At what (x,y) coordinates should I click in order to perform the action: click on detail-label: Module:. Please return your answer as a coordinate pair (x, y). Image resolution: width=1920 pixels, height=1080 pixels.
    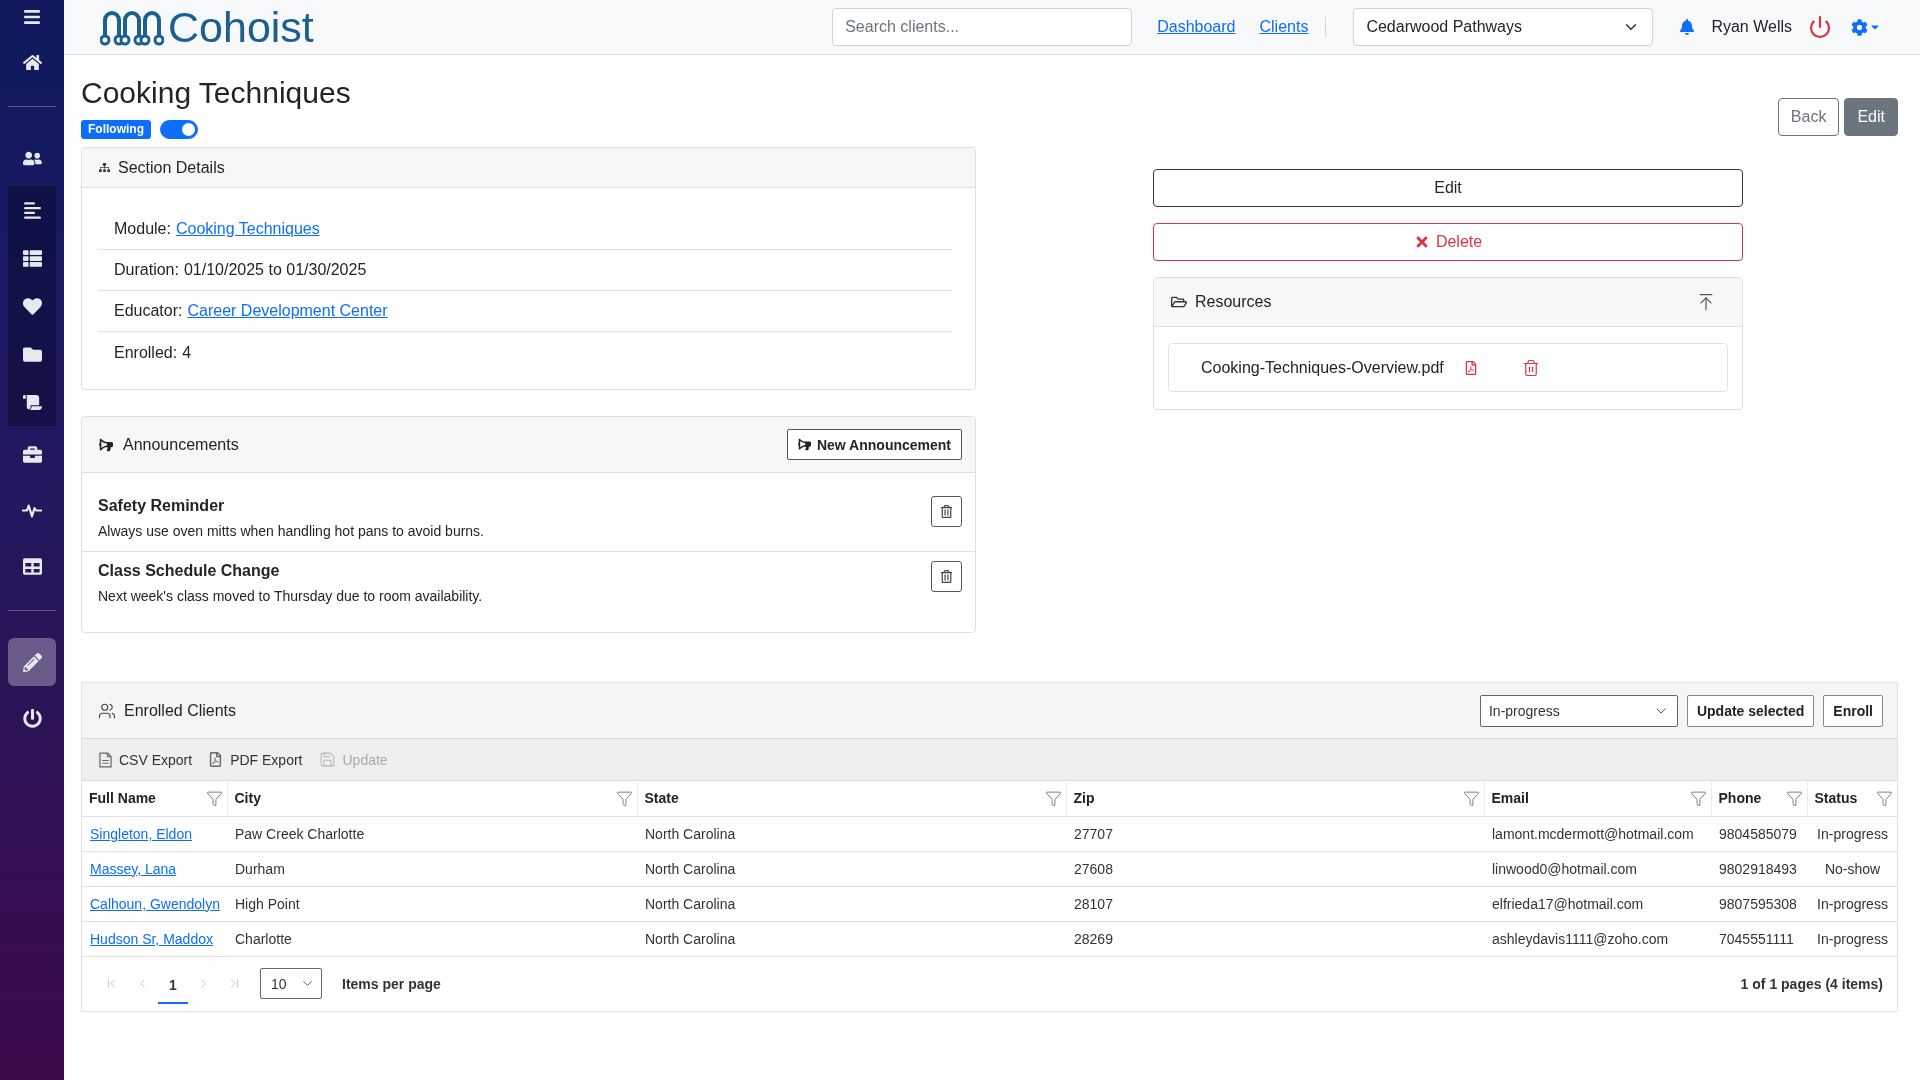
    Looking at the image, I should click on (142, 229).